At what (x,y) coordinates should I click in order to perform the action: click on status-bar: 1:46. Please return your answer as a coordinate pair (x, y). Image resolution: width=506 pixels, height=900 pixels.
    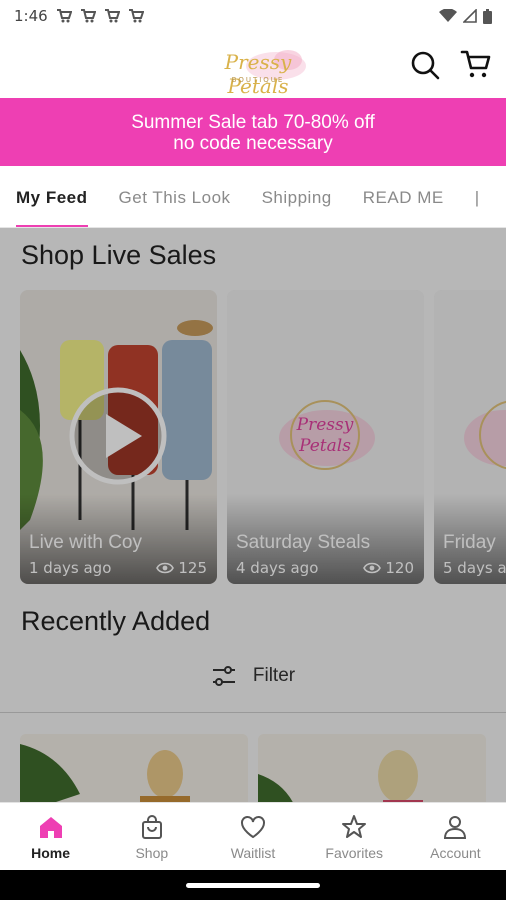
    Looking at the image, I should click on (253, 16).